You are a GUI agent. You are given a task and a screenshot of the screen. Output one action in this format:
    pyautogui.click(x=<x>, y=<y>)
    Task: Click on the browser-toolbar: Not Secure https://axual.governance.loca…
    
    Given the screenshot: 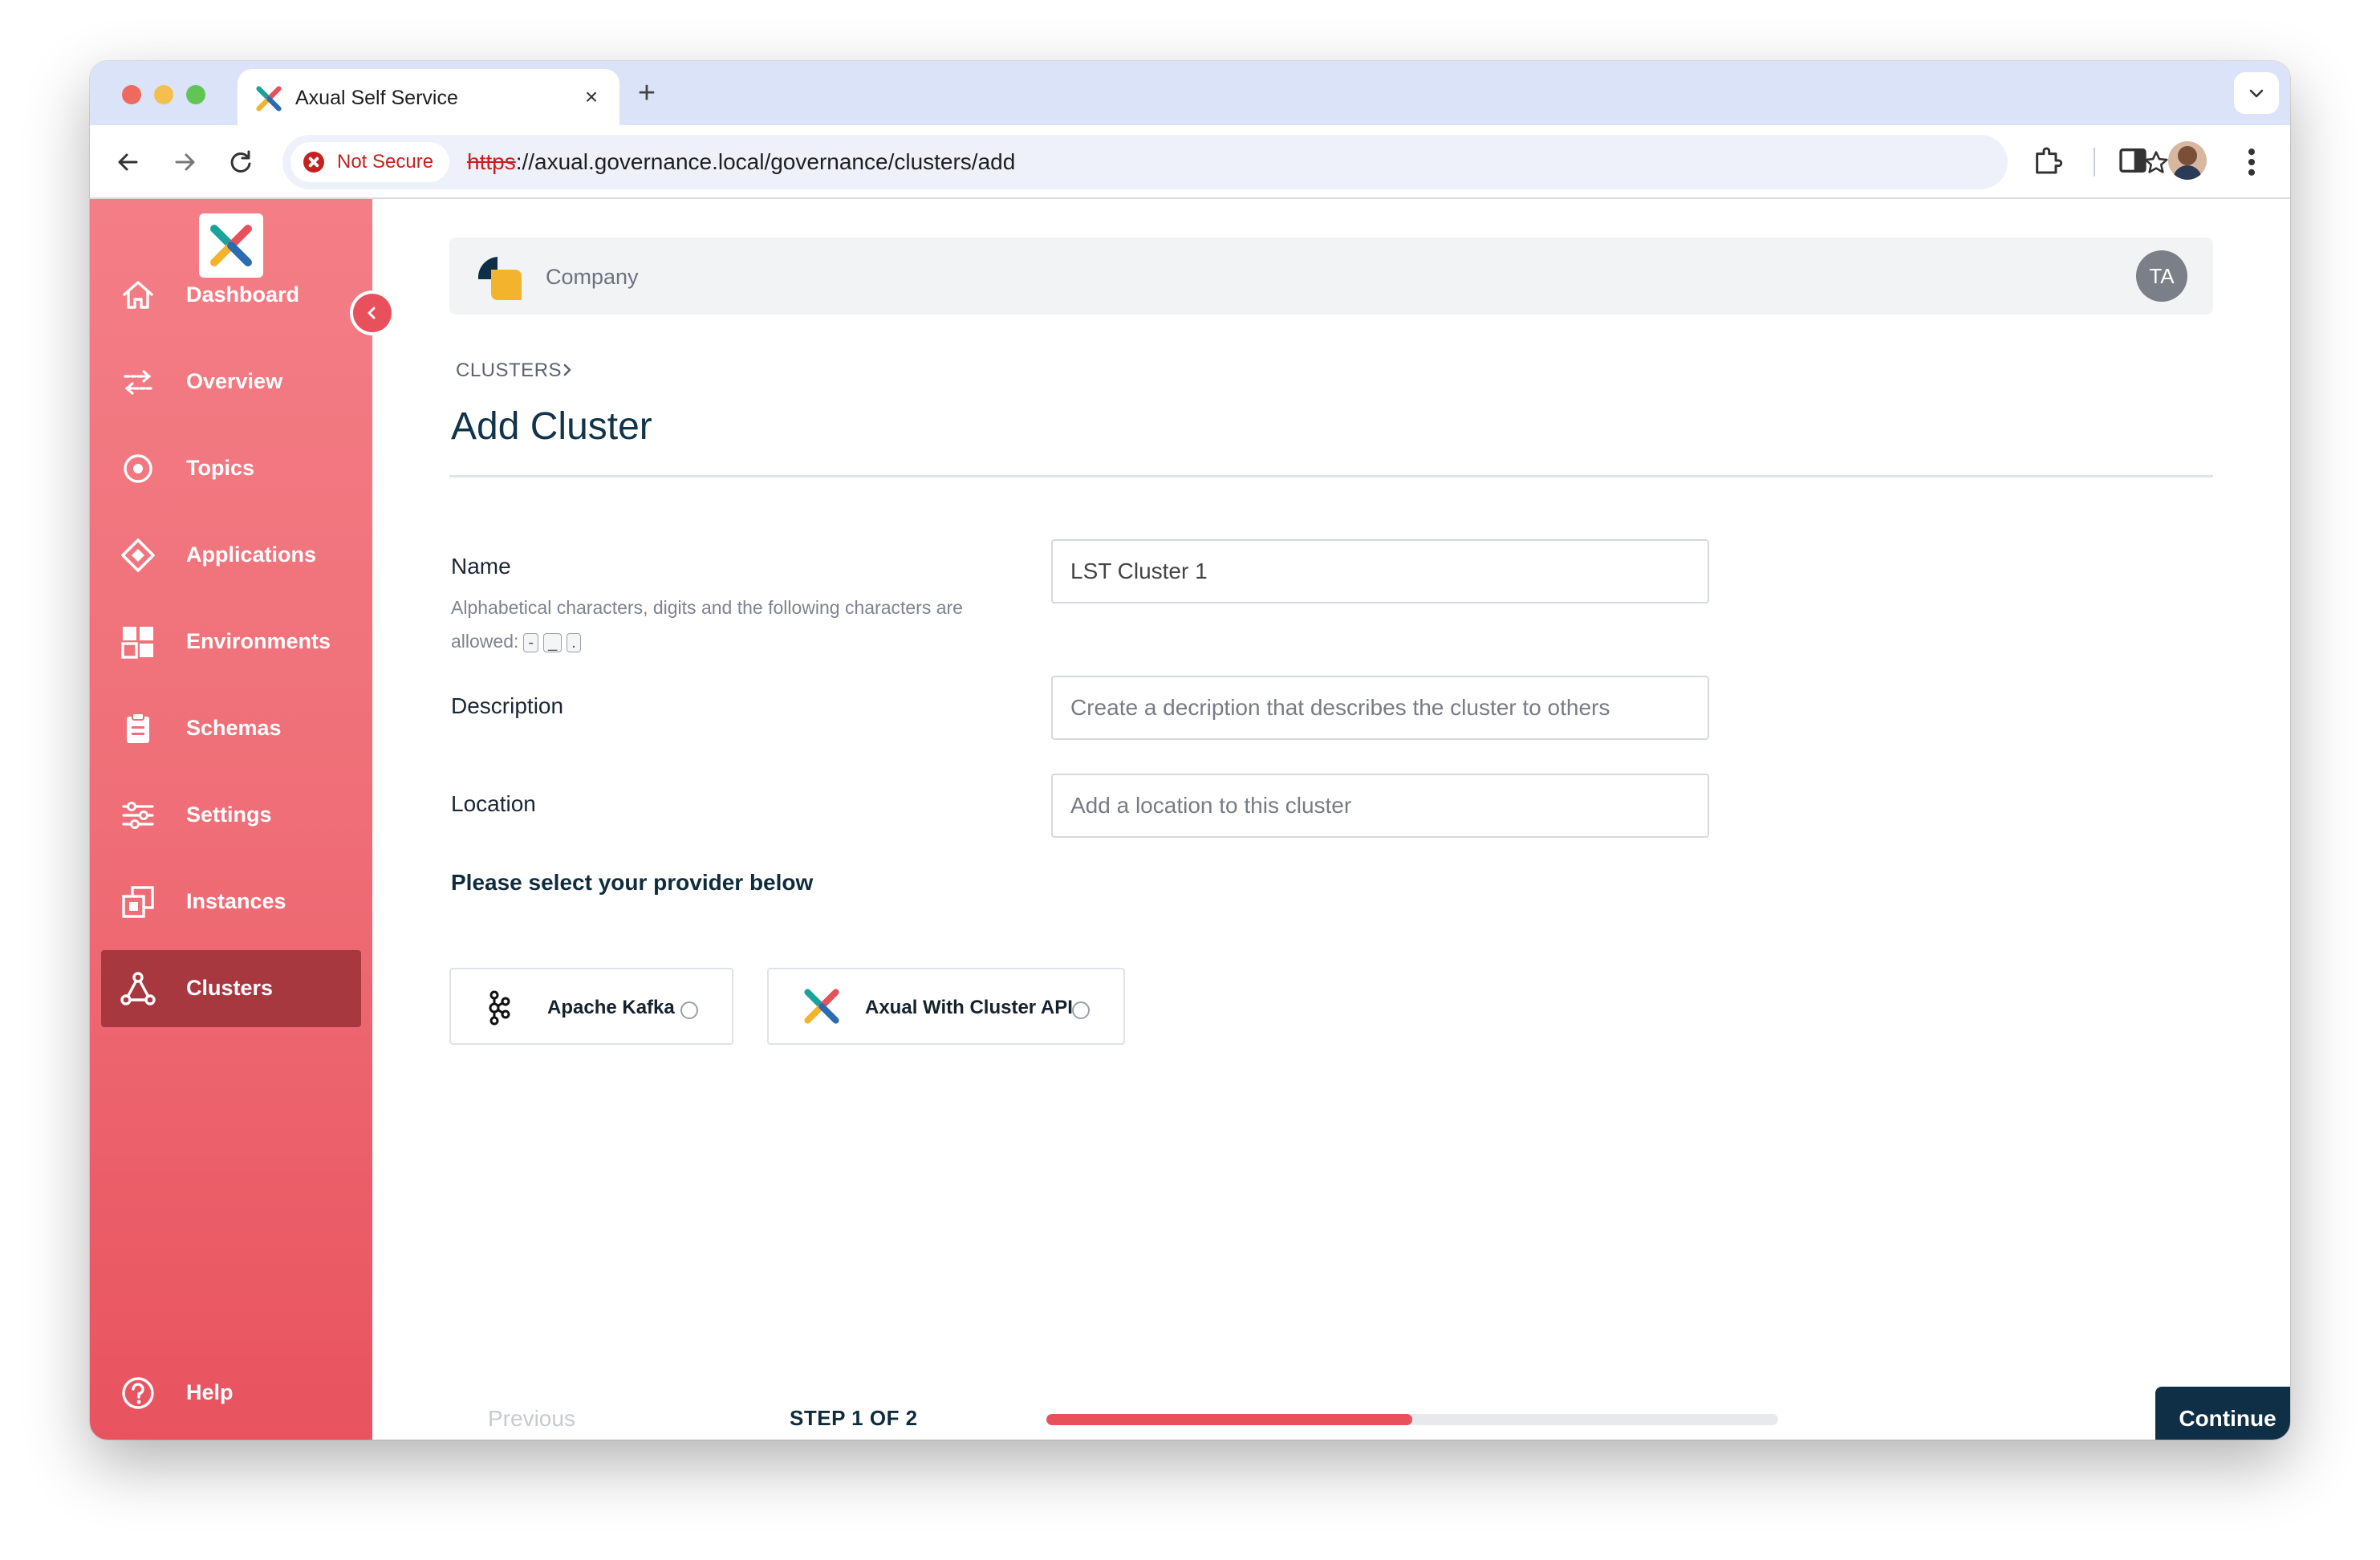 What is the action you would take?
    pyautogui.click(x=1190, y=162)
    